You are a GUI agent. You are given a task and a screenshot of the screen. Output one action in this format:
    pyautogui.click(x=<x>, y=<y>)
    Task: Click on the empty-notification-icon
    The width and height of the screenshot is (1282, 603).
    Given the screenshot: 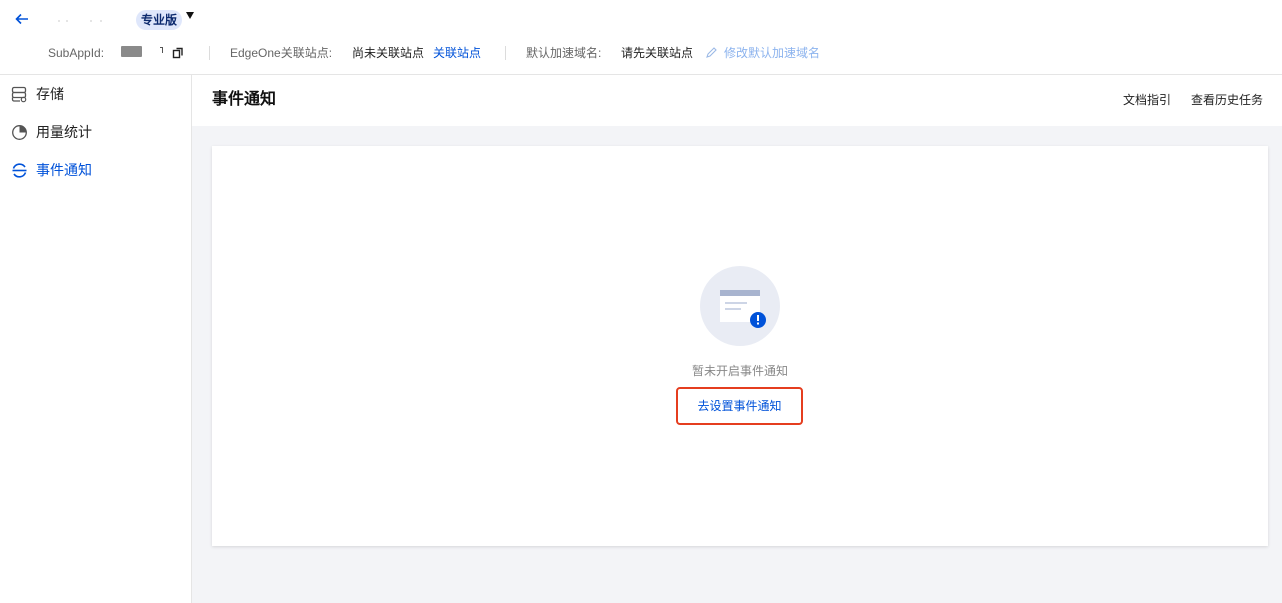 What is the action you would take?
    pyautogui.click(x=740, y=306)
    